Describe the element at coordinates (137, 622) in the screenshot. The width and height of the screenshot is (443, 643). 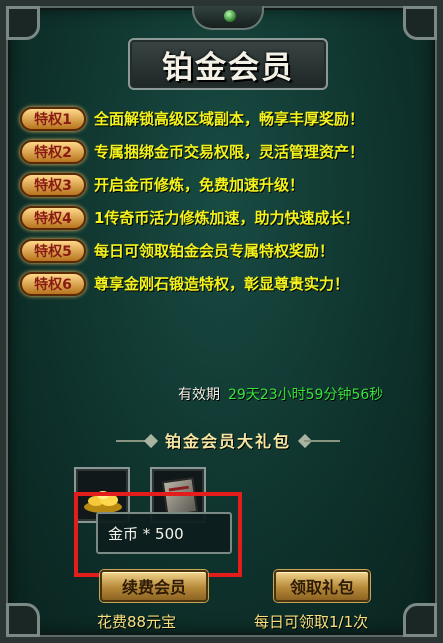
I see `cost-label: 花费88元宝` at that location.